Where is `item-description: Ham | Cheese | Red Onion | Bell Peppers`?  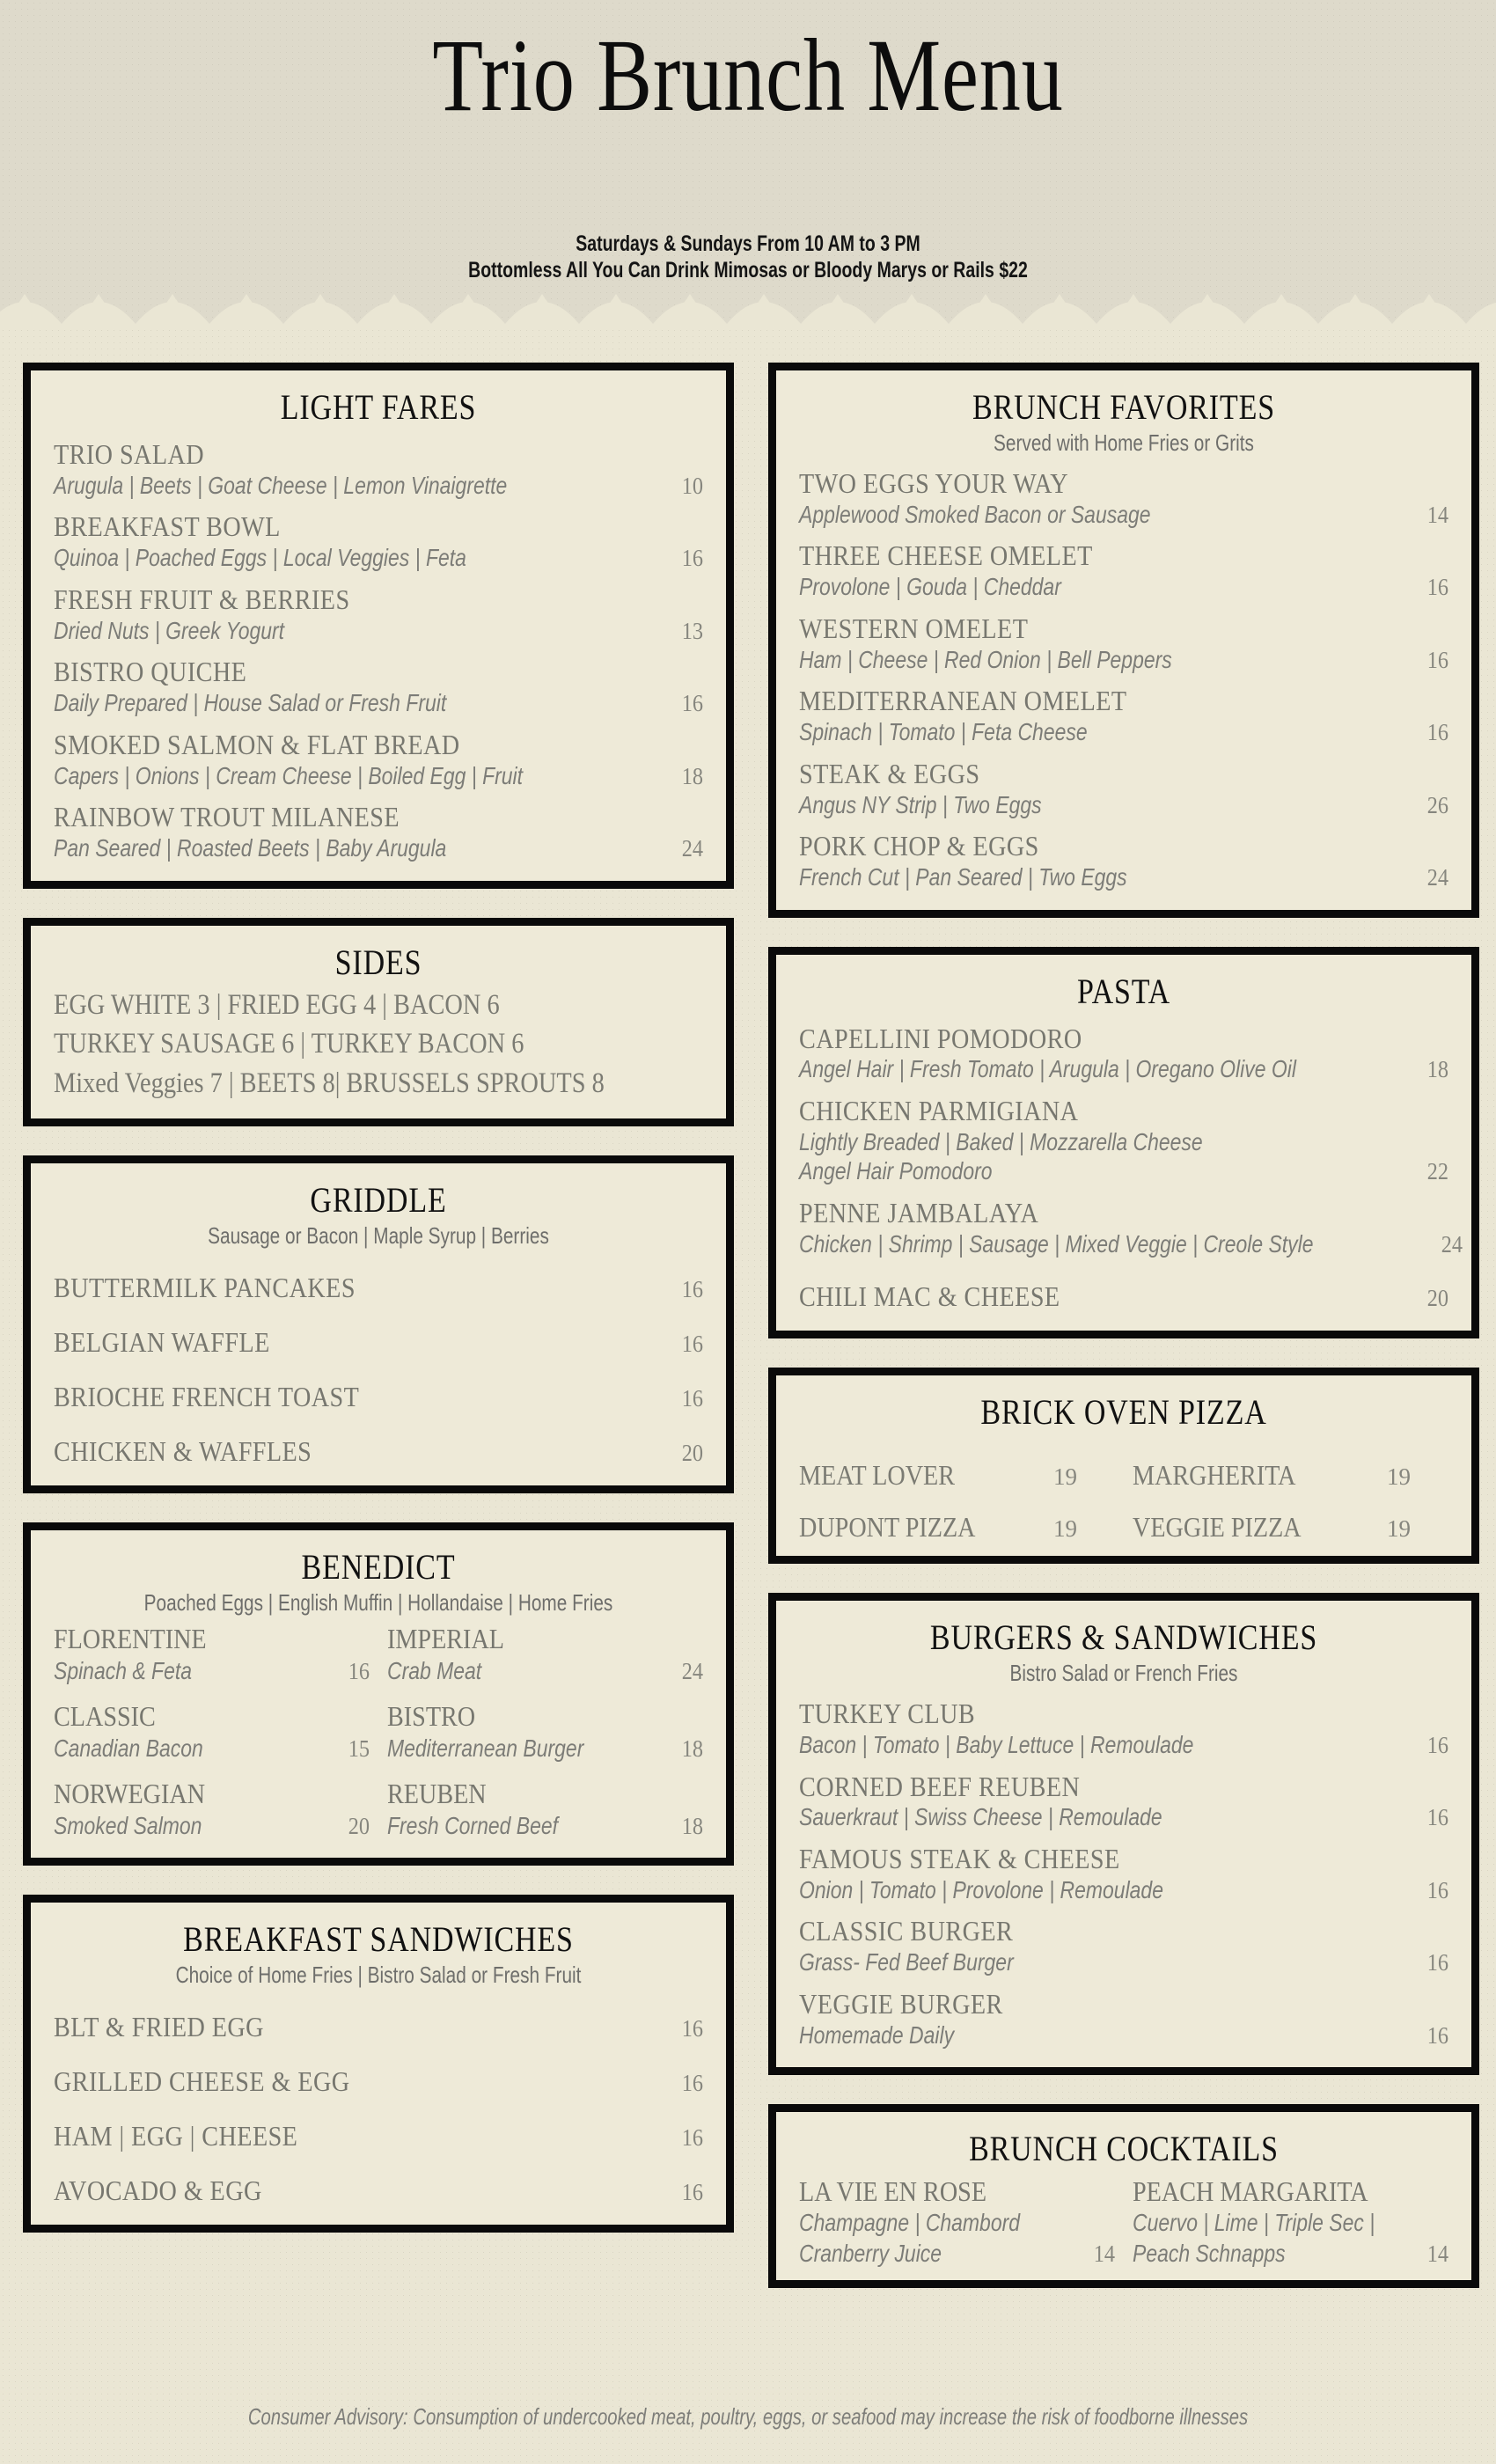
item-description: Ham | Cheese | Red Onion | Bell Peppers is located at coordinates (986, 659).